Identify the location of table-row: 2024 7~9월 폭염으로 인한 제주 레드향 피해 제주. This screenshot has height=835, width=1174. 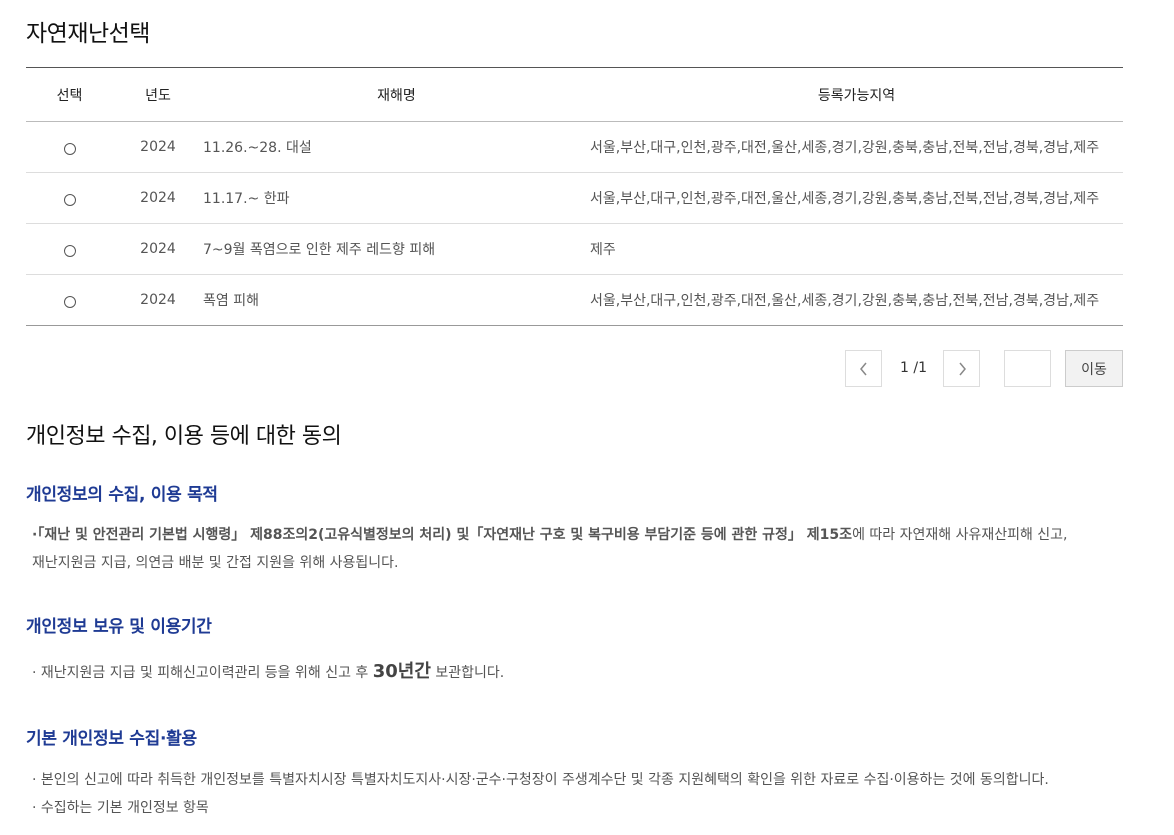
(574, 249).